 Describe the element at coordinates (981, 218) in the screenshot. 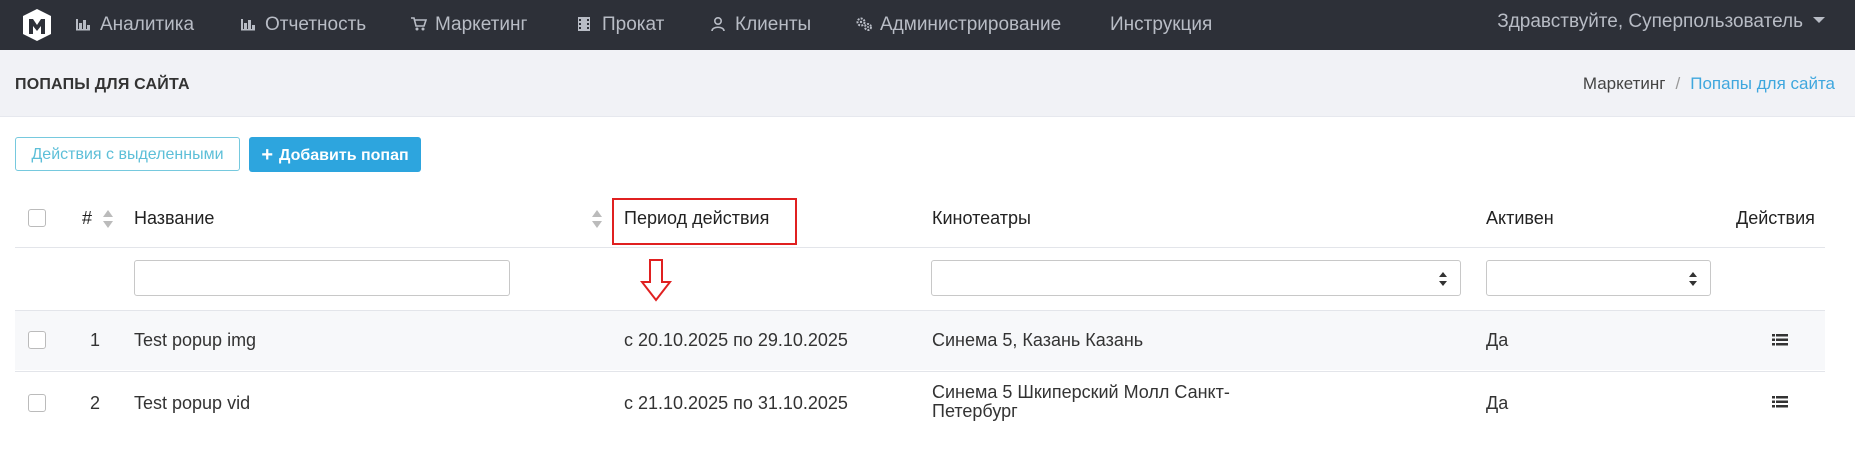

I see `column-header-cinemas: Кинотеатры` at that location.